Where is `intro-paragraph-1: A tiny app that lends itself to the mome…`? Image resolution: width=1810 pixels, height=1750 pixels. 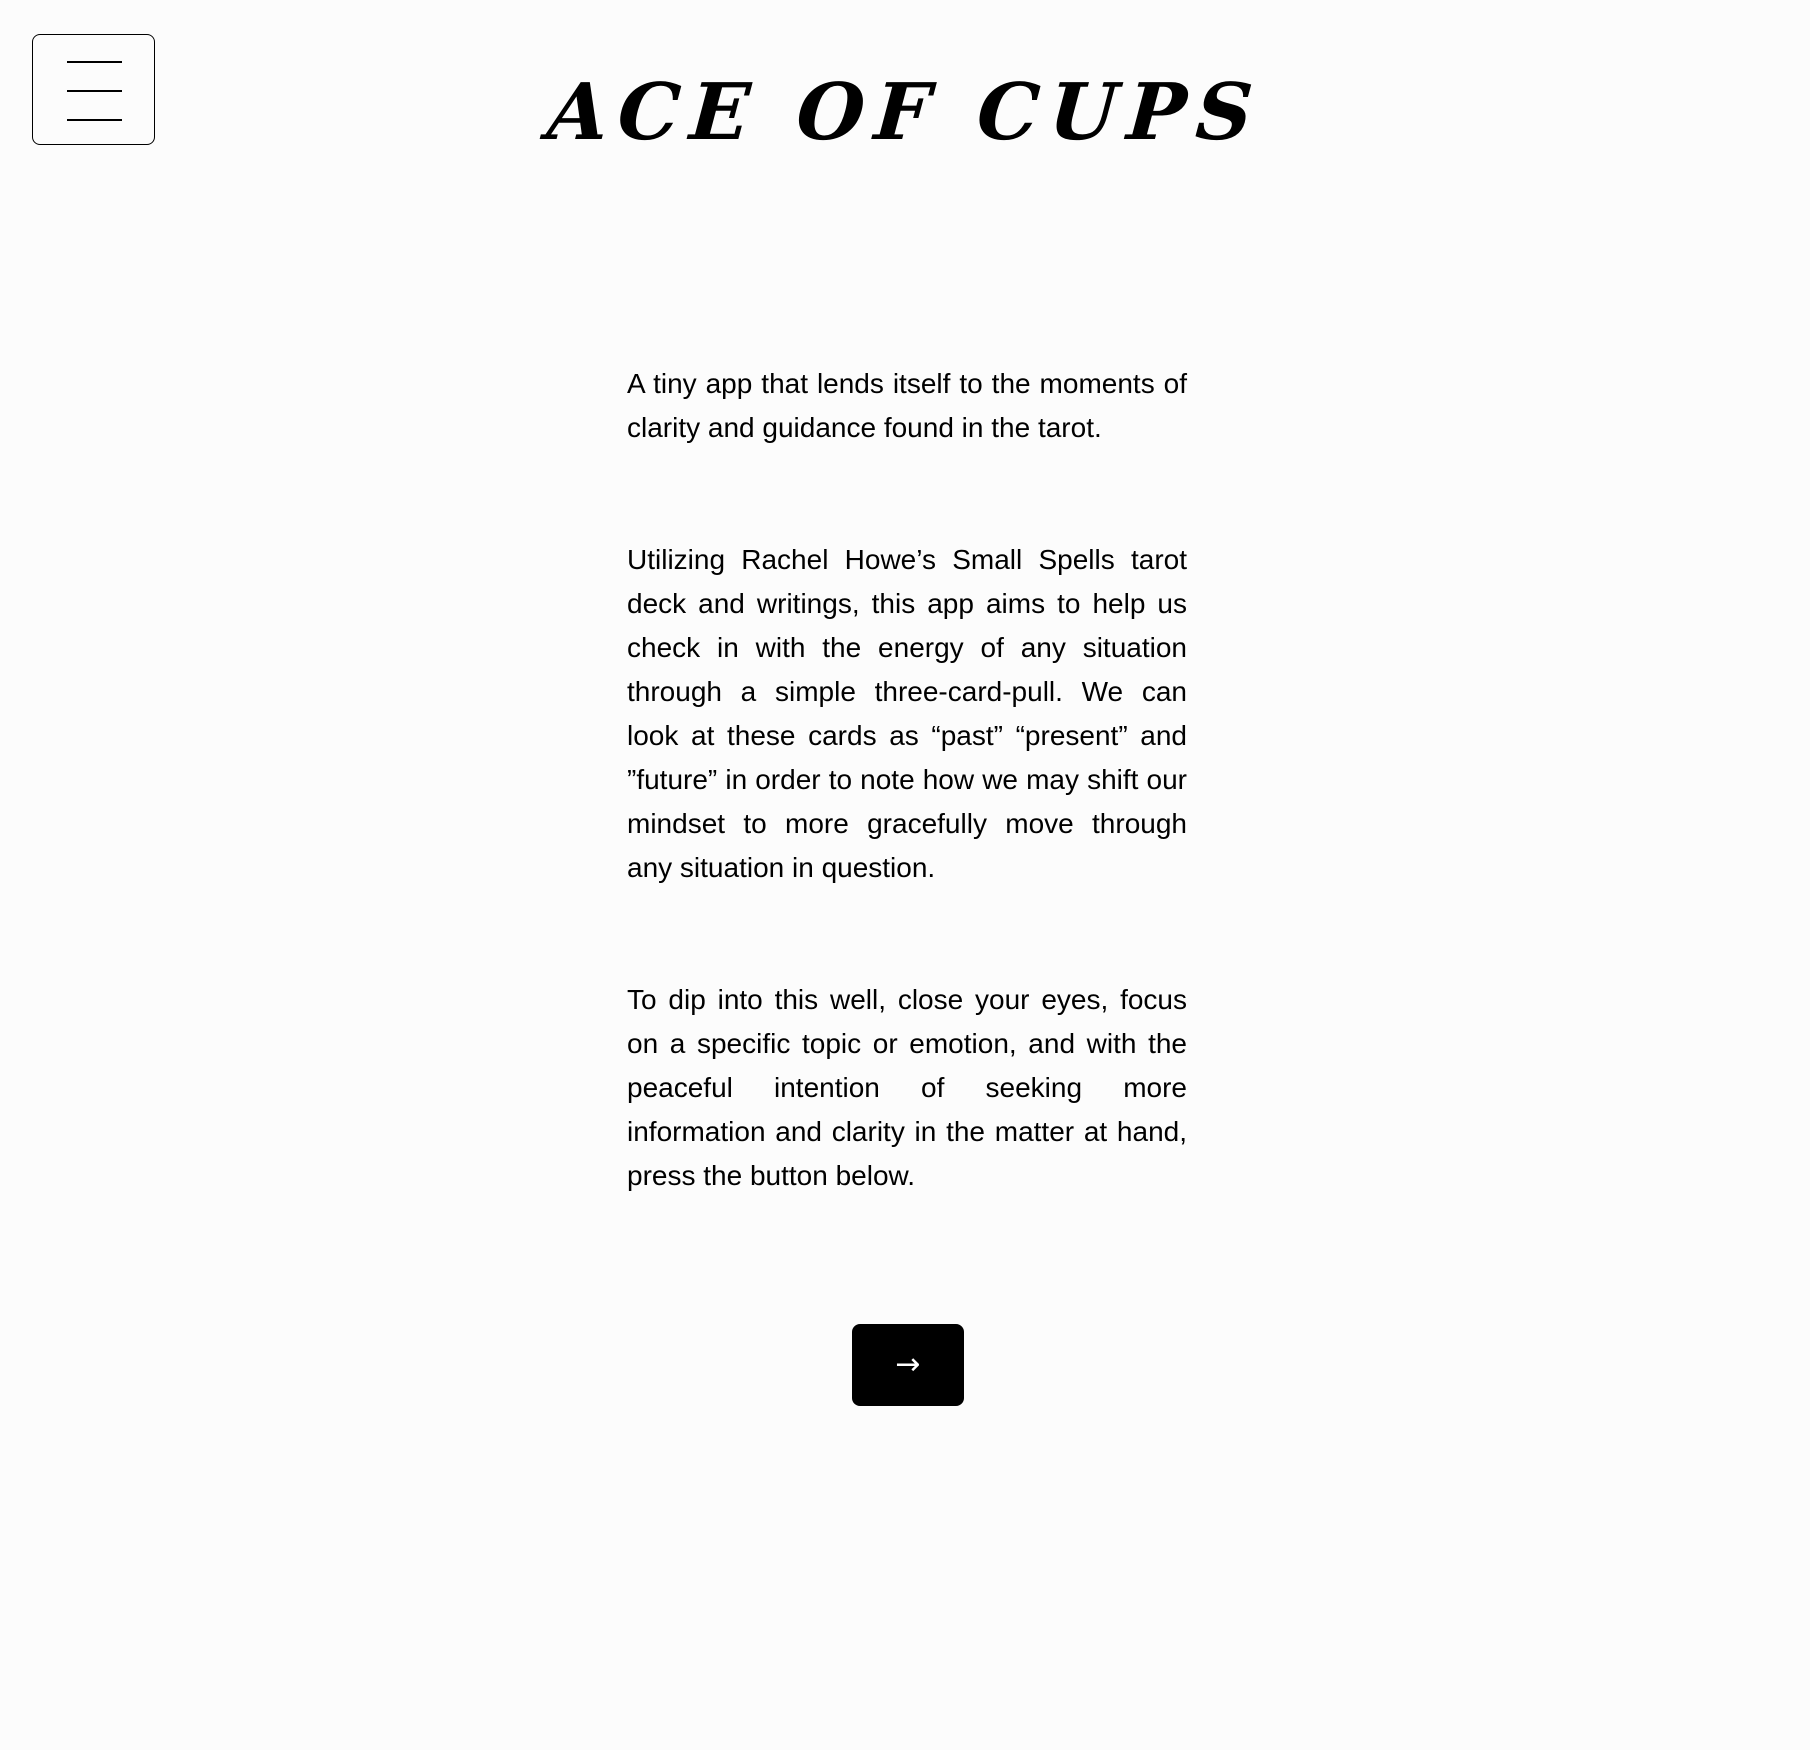 intro-paragraph-1: A tiny app that lends itself to the mome… is located at coordinates (907, 405).